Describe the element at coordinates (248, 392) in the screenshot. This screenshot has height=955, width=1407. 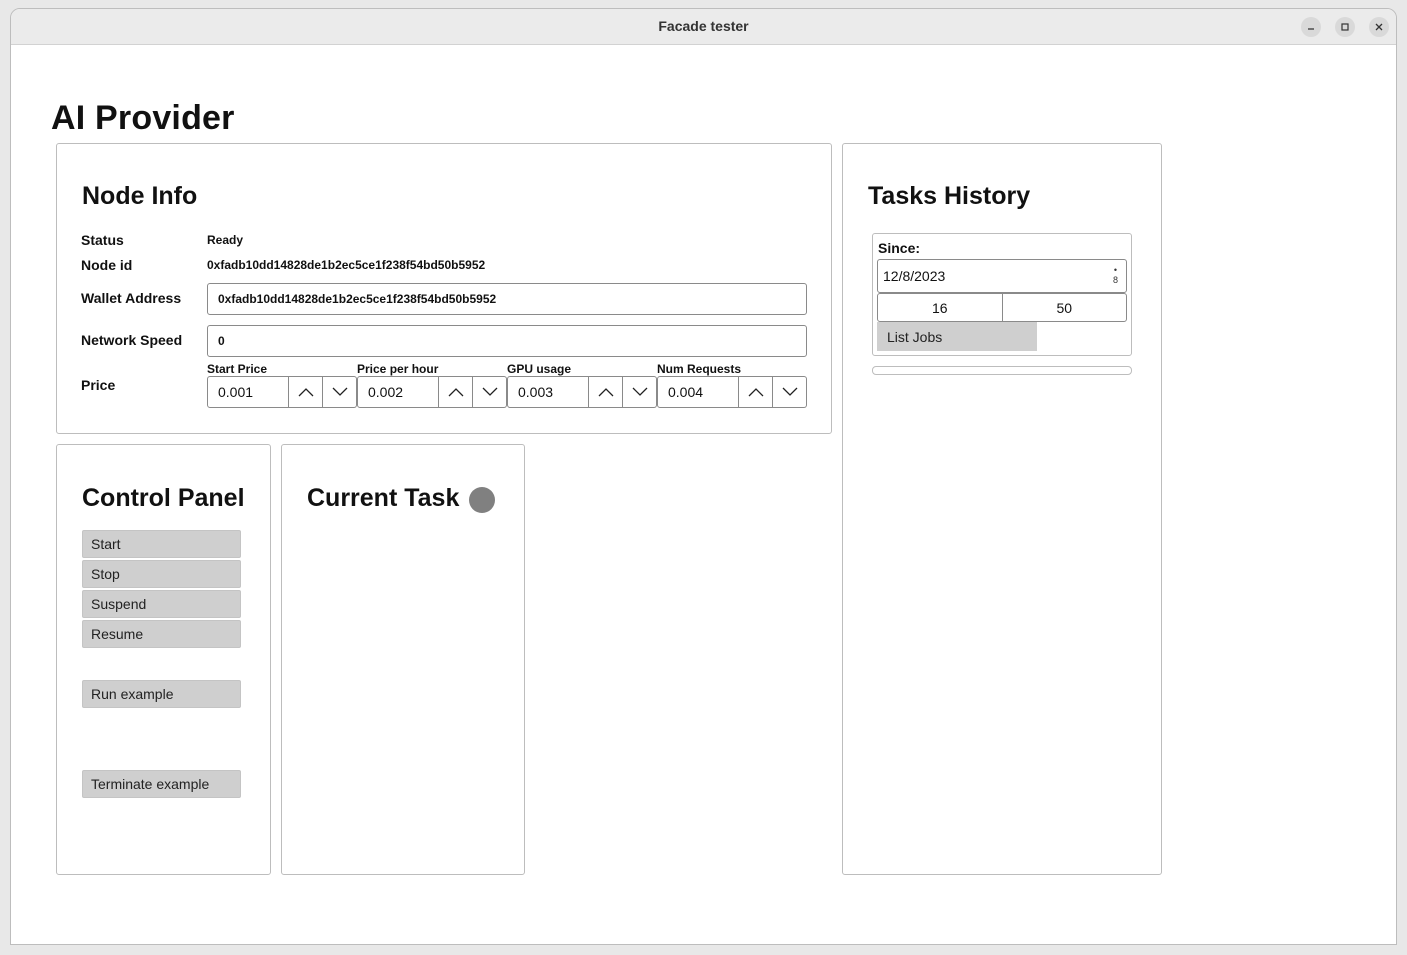
I see `start-price-input: 0.001` at that location.